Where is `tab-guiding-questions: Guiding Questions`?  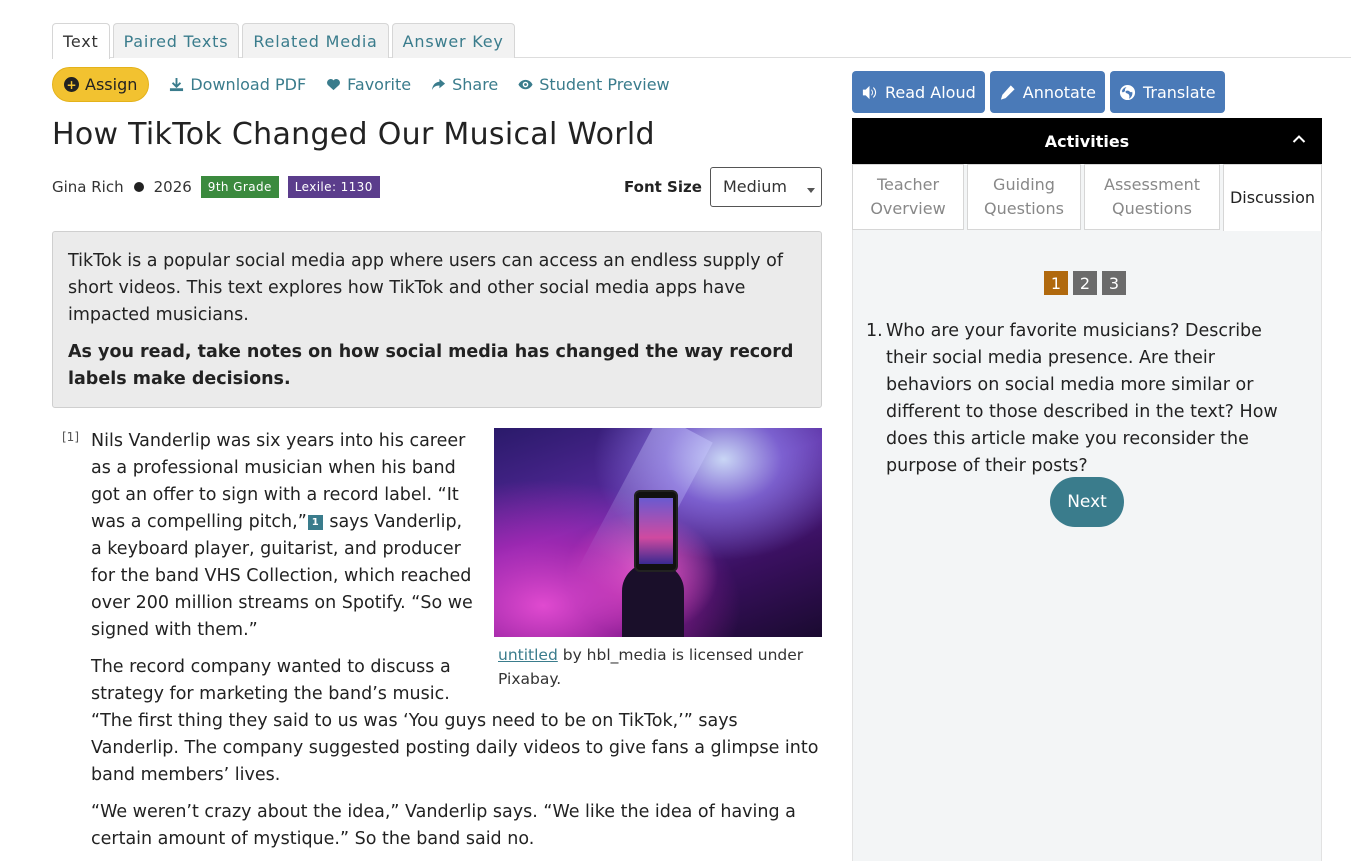 tab-guiding-questions: Guiding Questions is located at coordinates (1024, 197).